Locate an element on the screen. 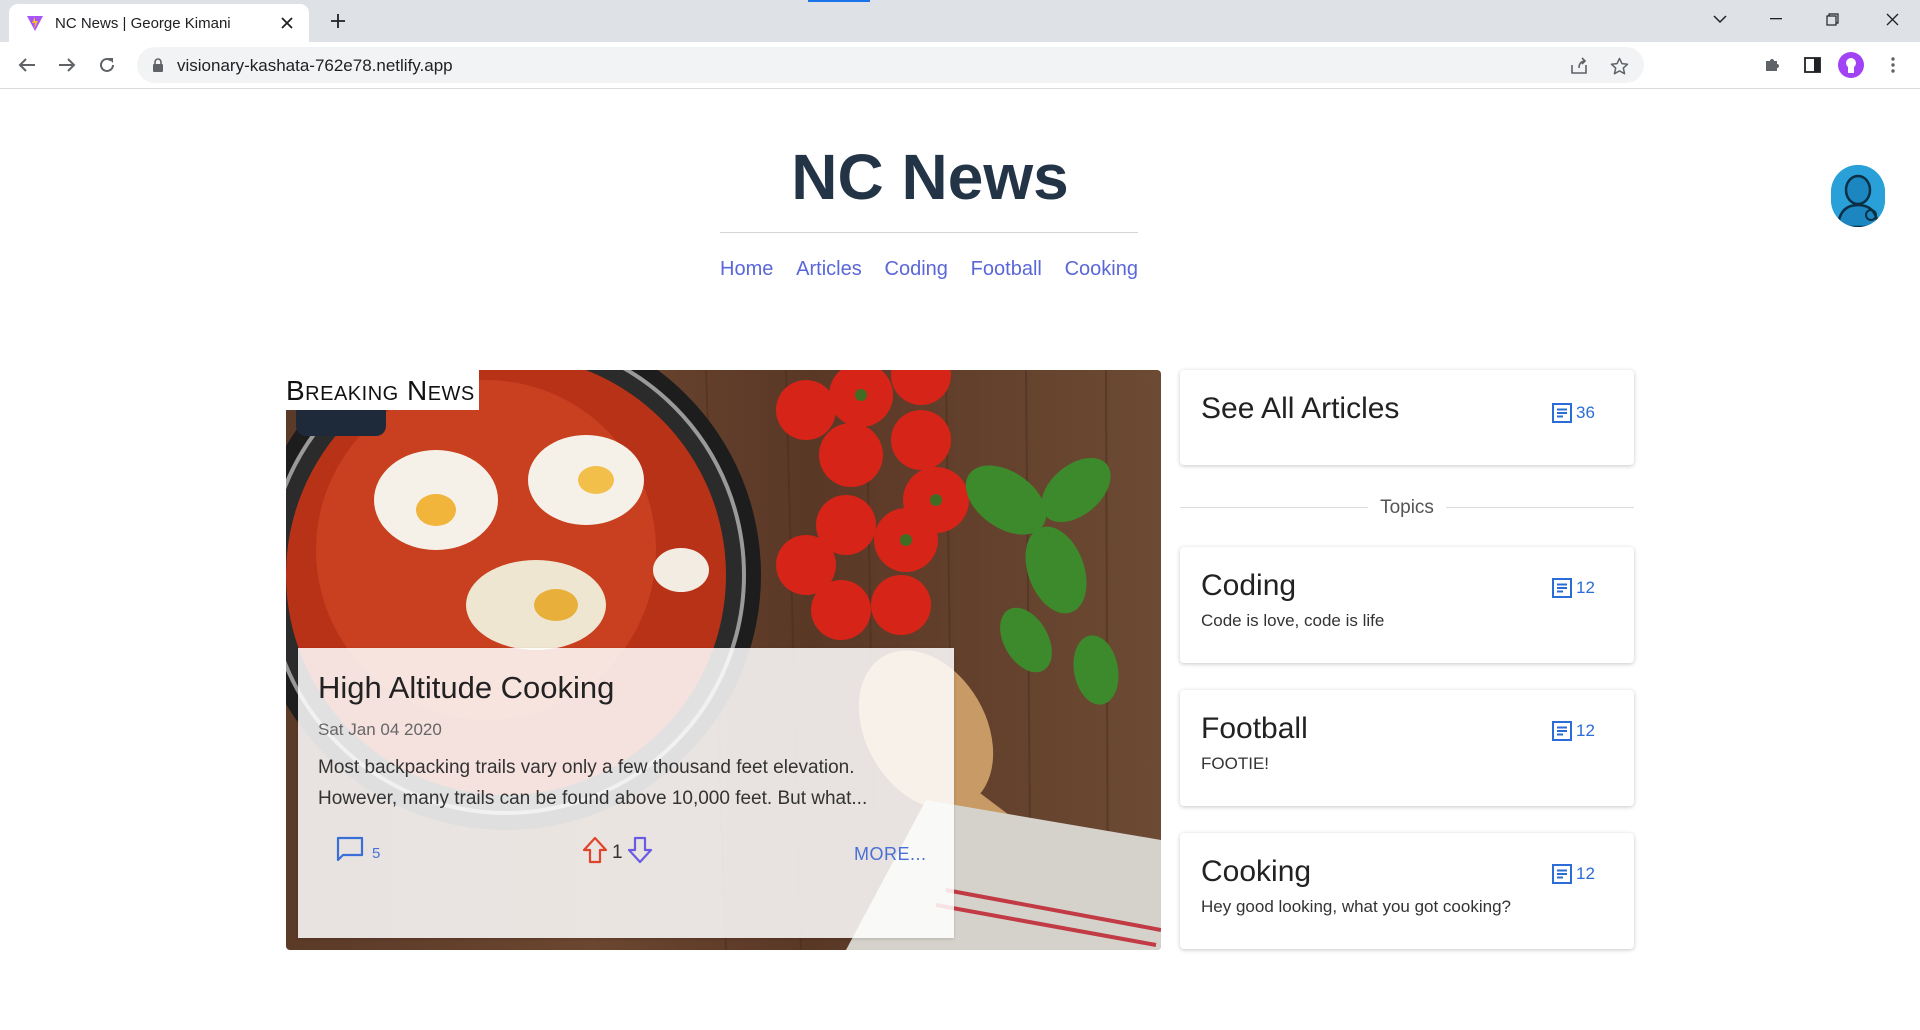  article-count: 36 is located at coordinates (1573, 413).